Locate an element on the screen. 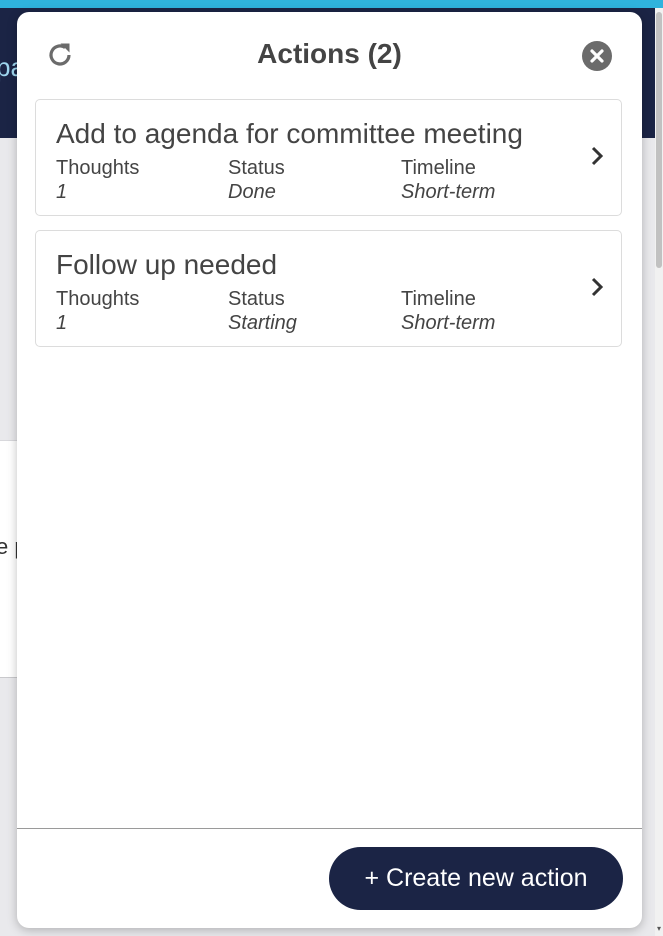 Image resolution: width=663 pixels, height=936 pixels. footer-divider is located at coordinates (329, 828).